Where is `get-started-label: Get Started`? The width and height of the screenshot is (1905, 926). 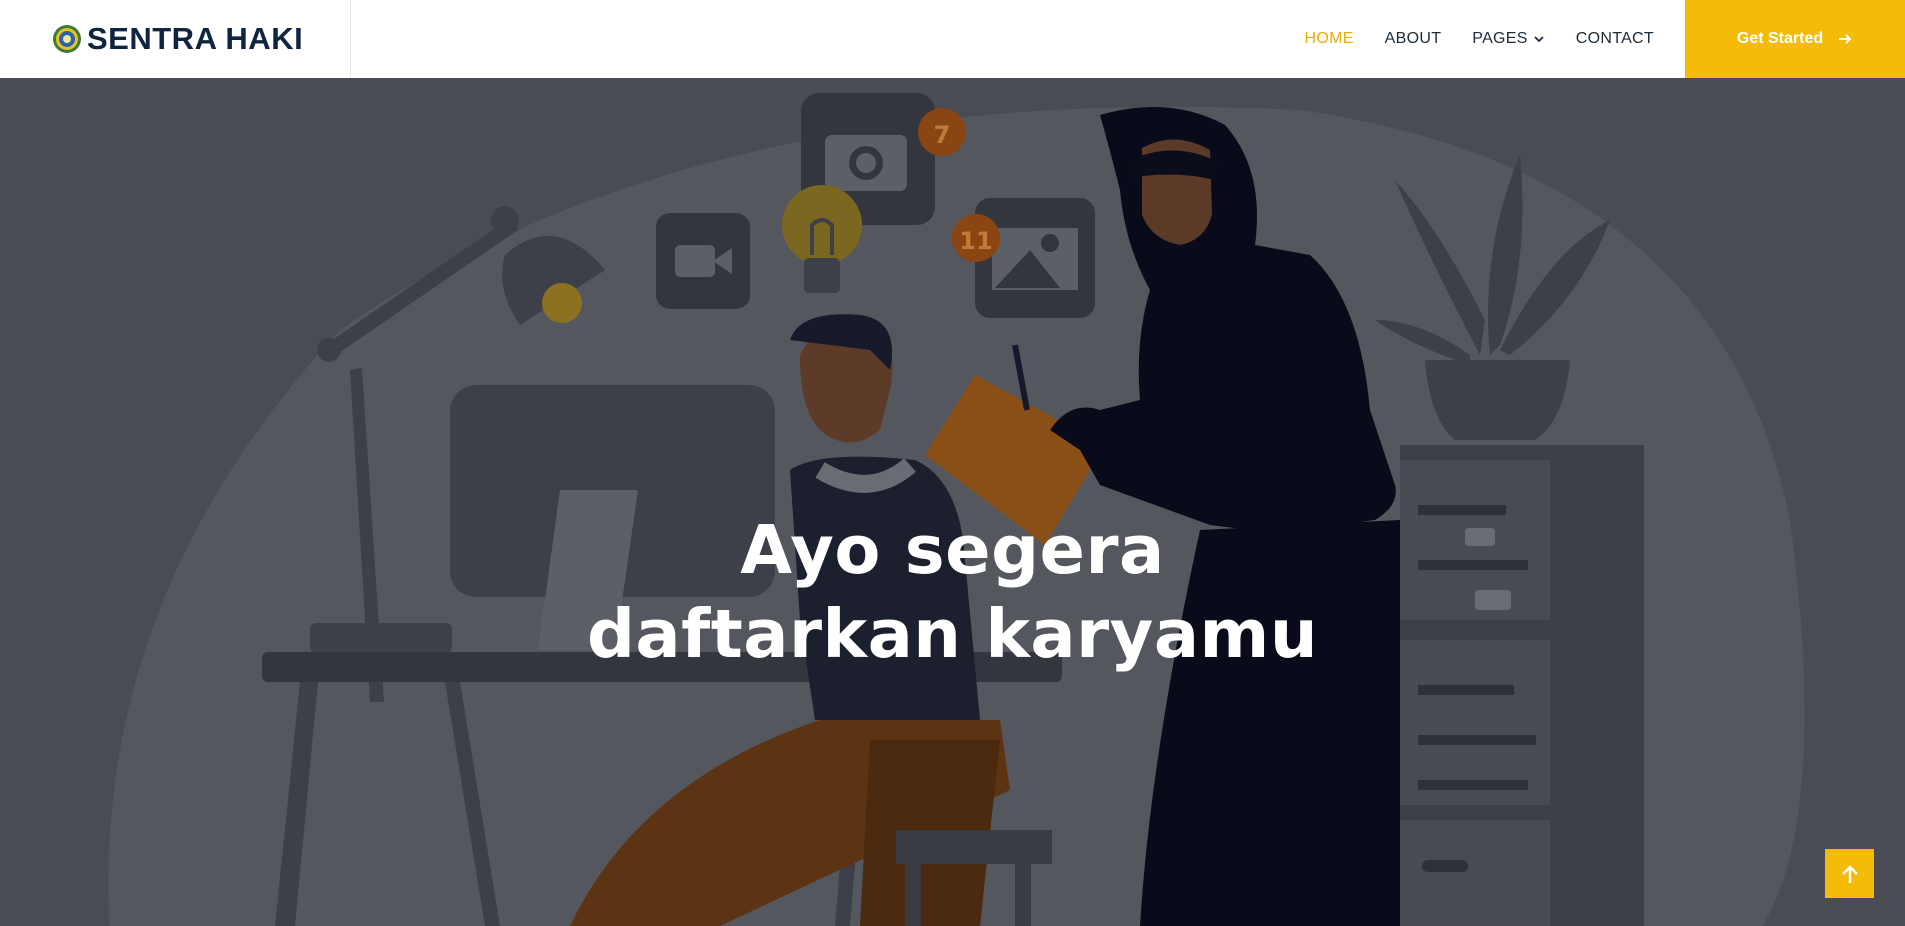
get-started-label: Get Started is located at coordinates (1780, 38).